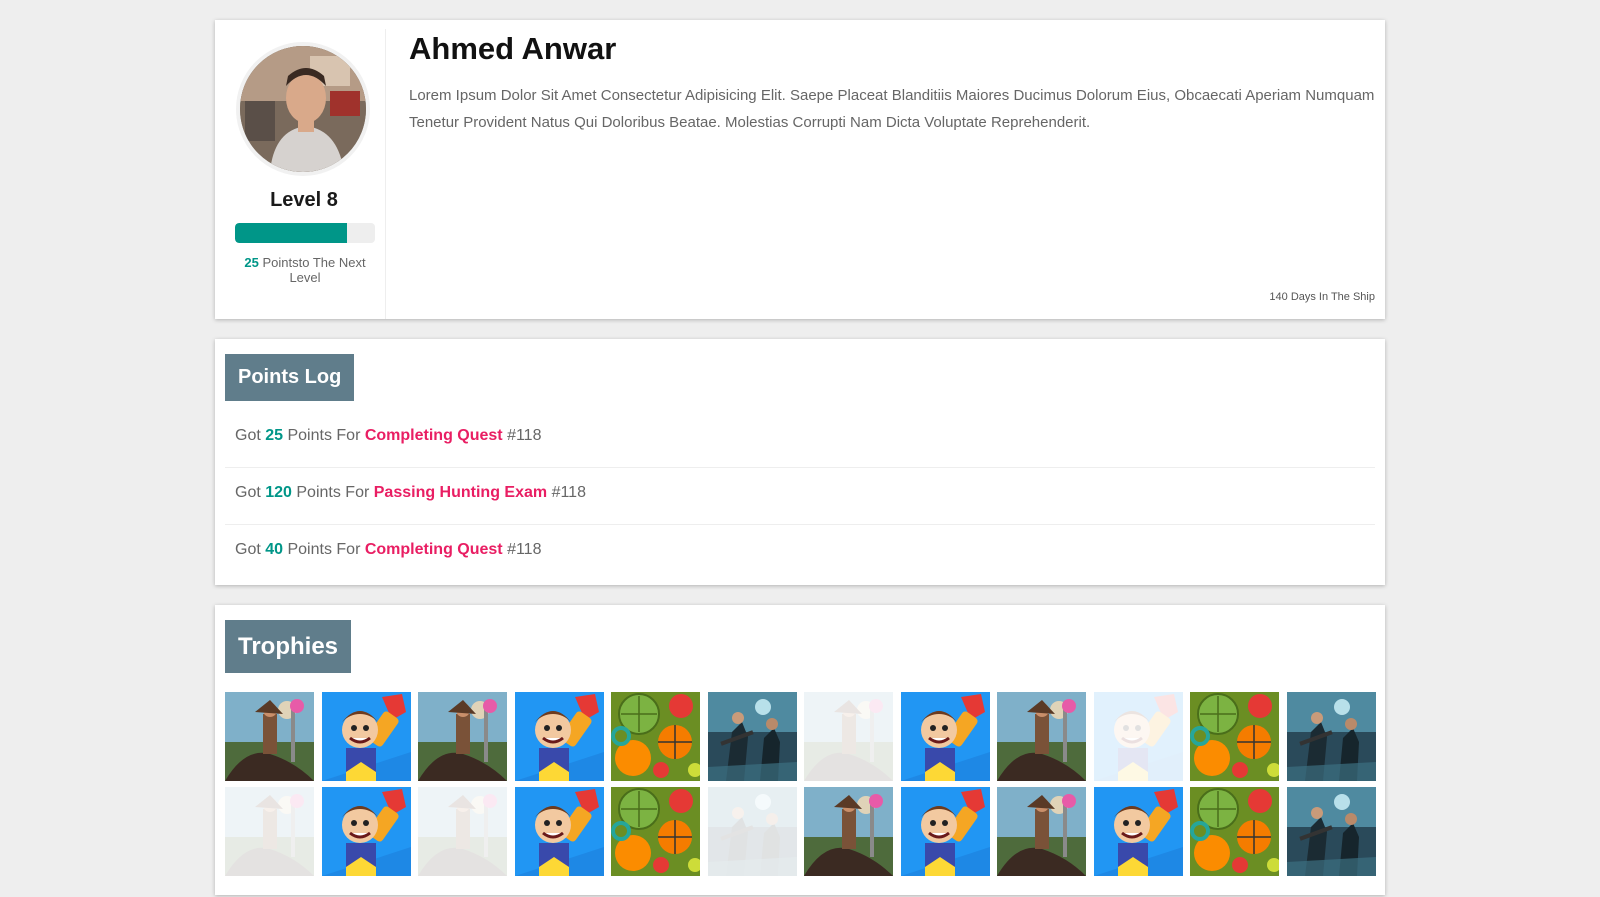 This screenshot has height=897, width=1600. I want to click on log-item: Got 25 Points For Completing Quest #118, so click(800, 439).